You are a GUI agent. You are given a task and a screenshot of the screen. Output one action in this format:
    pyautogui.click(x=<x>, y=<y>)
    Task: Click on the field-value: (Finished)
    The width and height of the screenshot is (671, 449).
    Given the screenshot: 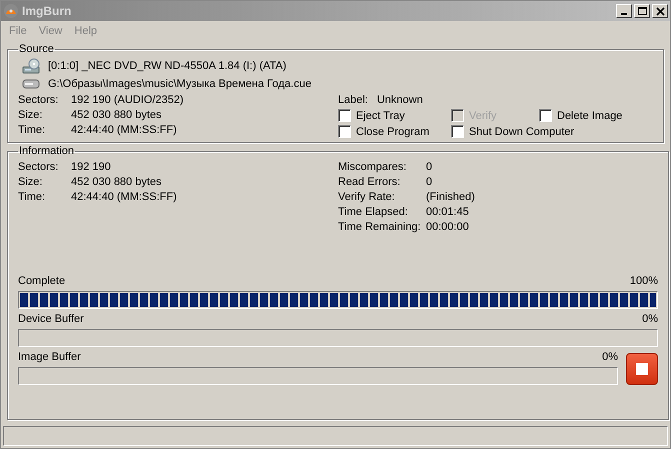 What is the action you would take?
    pyautogui.click(x=451, y=197)
    